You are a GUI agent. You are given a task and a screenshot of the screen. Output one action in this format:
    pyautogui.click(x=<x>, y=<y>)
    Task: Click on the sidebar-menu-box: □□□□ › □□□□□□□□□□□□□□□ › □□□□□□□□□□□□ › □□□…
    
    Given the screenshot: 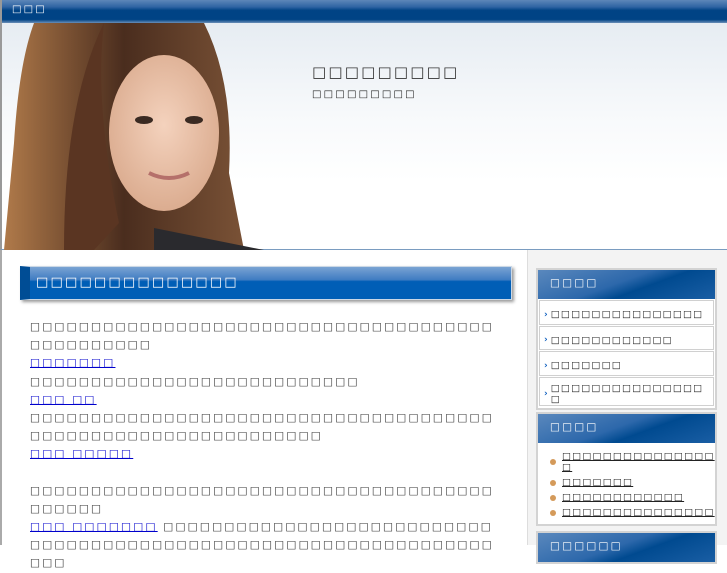 What is the action you would take?
    pyautogui.click(x=626, y=339)
    